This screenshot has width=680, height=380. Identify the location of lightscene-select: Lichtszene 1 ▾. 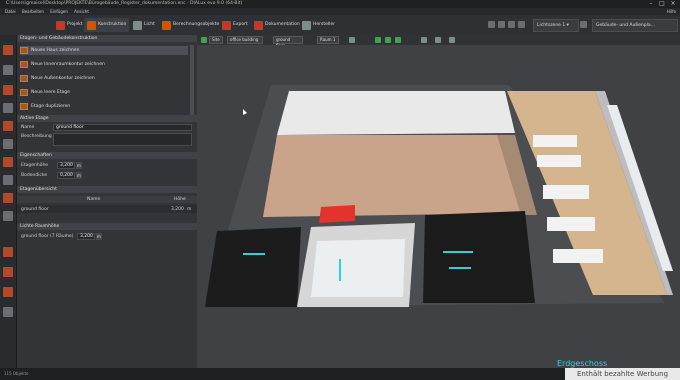
(556, 25).